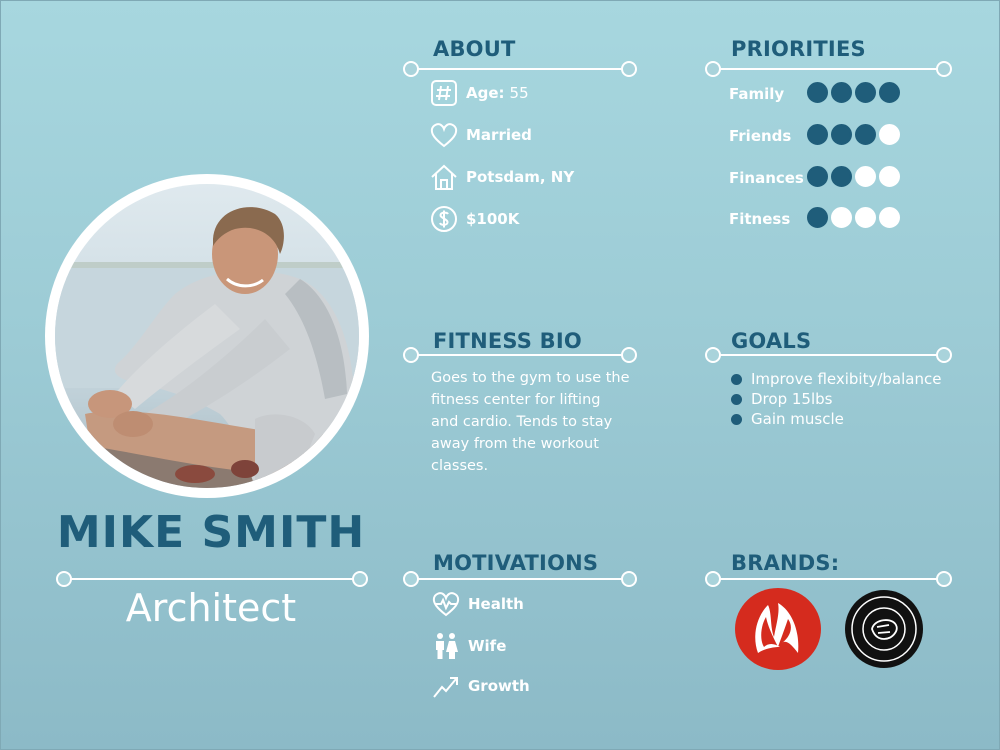 This screenshot has height=750, width=1000. What do you see at coordinates (760, 219) in the screenshot?
I see `priority-label: Fitness` at bounding box center [760, 219].